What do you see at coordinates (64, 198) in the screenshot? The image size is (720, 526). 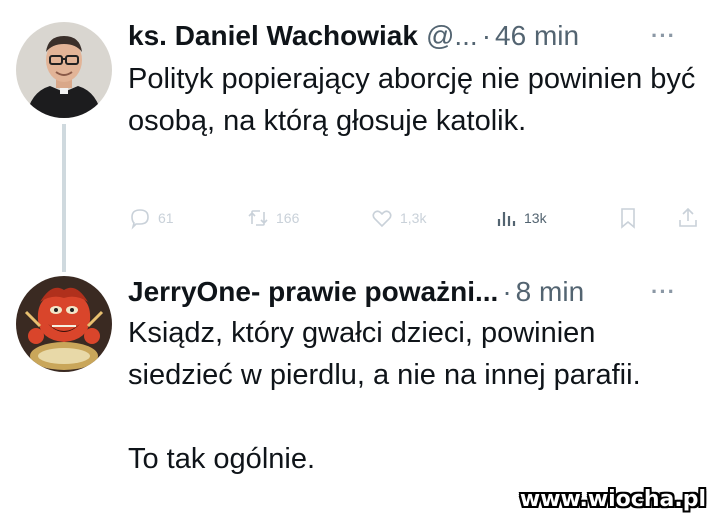 I see `thread-line` at bounding box center [64, 198].